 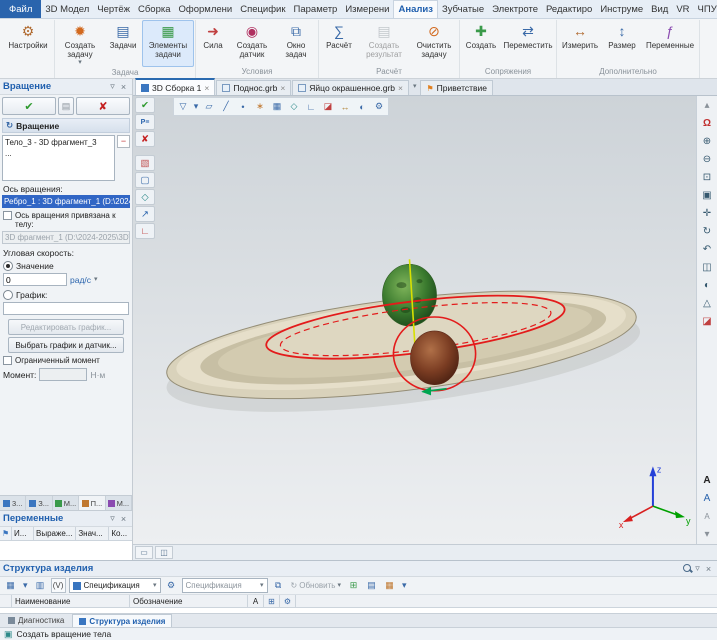 I want to click on menu-tab-cnc: ЧПУ, so click(x=705, y=9).